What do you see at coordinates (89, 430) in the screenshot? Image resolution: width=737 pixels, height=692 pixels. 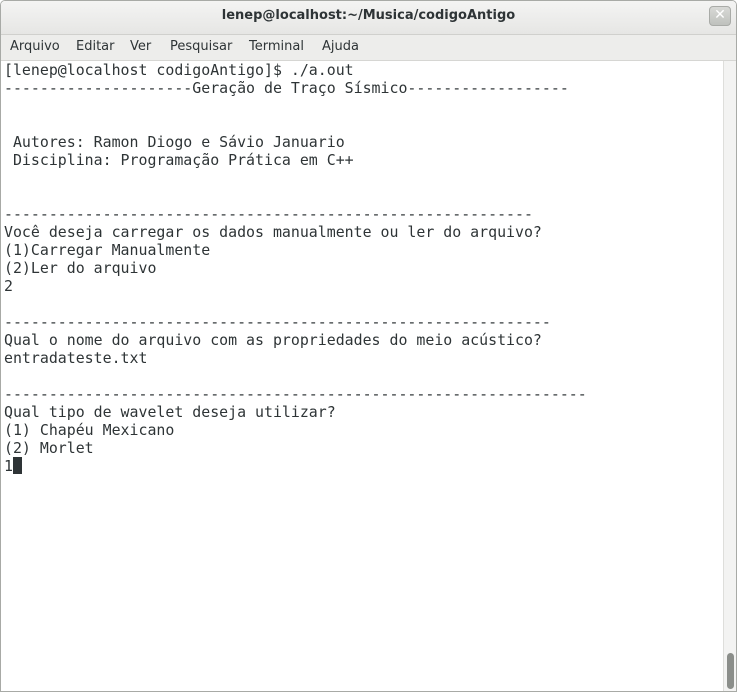 I see `terminal-line: (1) Chapéu Mexicano` at bounding box center [89, 430].